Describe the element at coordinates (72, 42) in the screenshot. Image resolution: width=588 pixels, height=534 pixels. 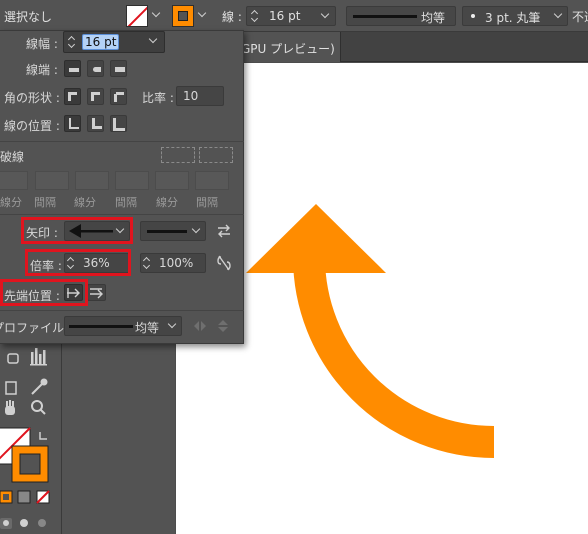
I see `weight-spinner-icon` at that location.